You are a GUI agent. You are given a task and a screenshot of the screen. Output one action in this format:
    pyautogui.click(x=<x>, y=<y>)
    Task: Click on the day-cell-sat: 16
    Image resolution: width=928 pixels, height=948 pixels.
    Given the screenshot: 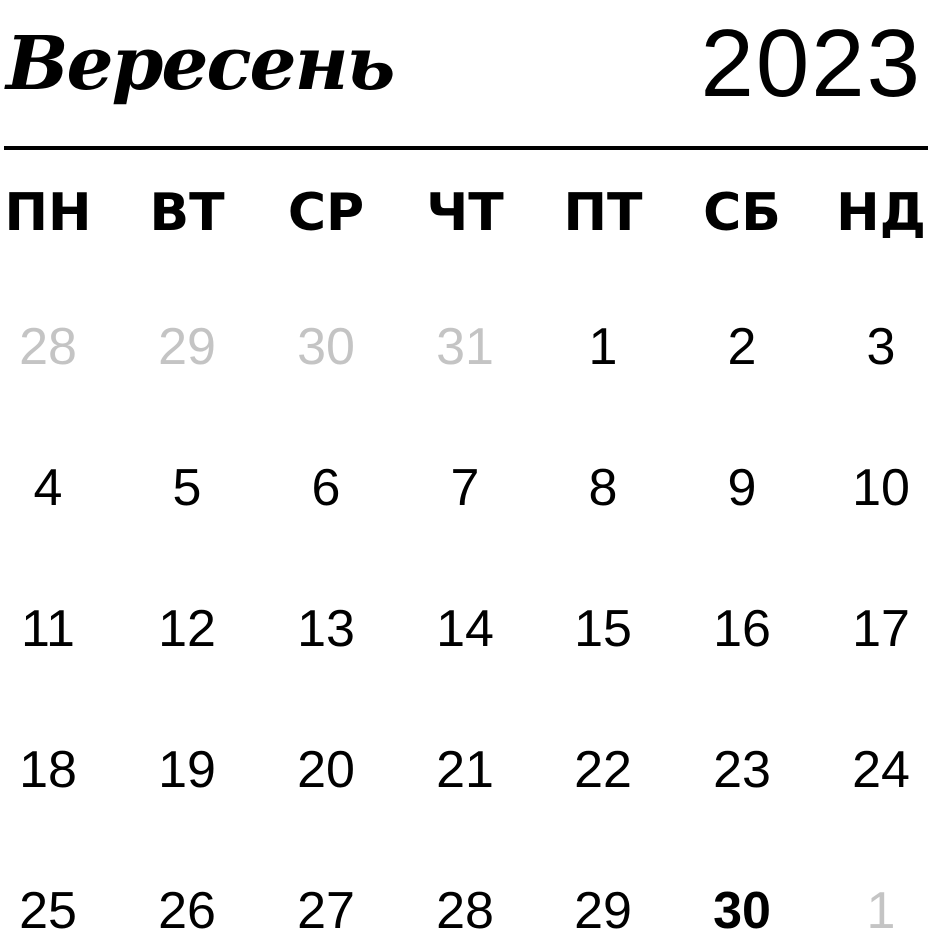 What is the action you would take?
    pyautogui.click(x=742, y=629)
    